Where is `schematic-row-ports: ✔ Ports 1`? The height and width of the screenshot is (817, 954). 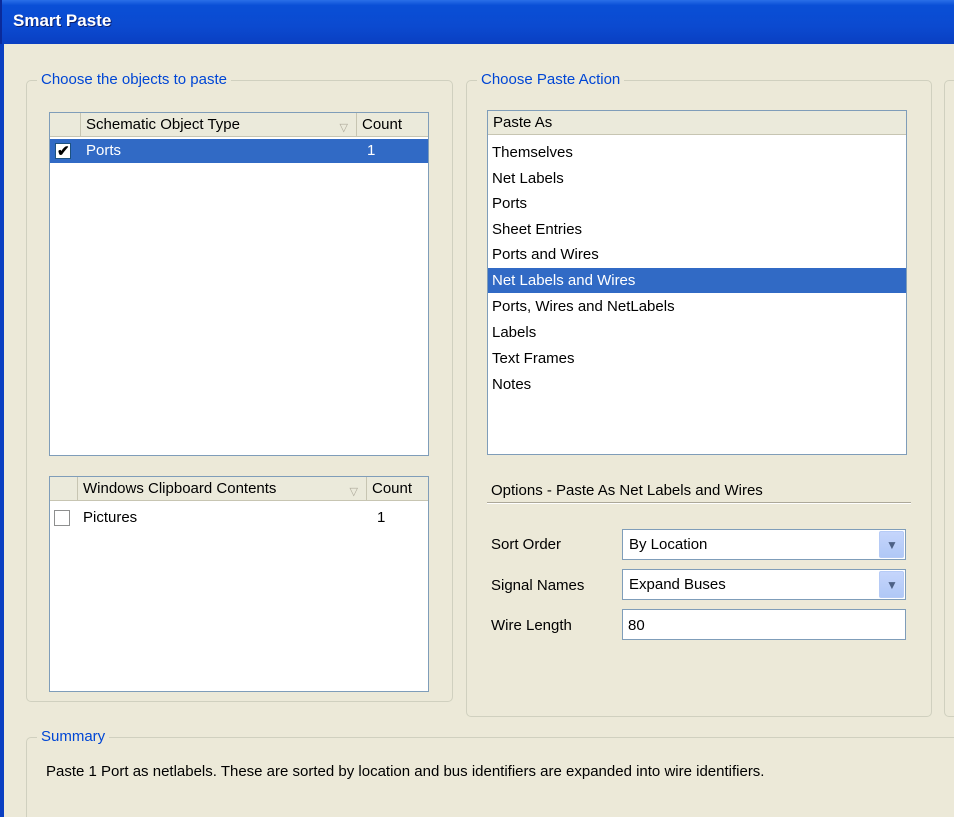 schematic-row-ports: ✔ Ports 1 is located at coordinates (239, 151).